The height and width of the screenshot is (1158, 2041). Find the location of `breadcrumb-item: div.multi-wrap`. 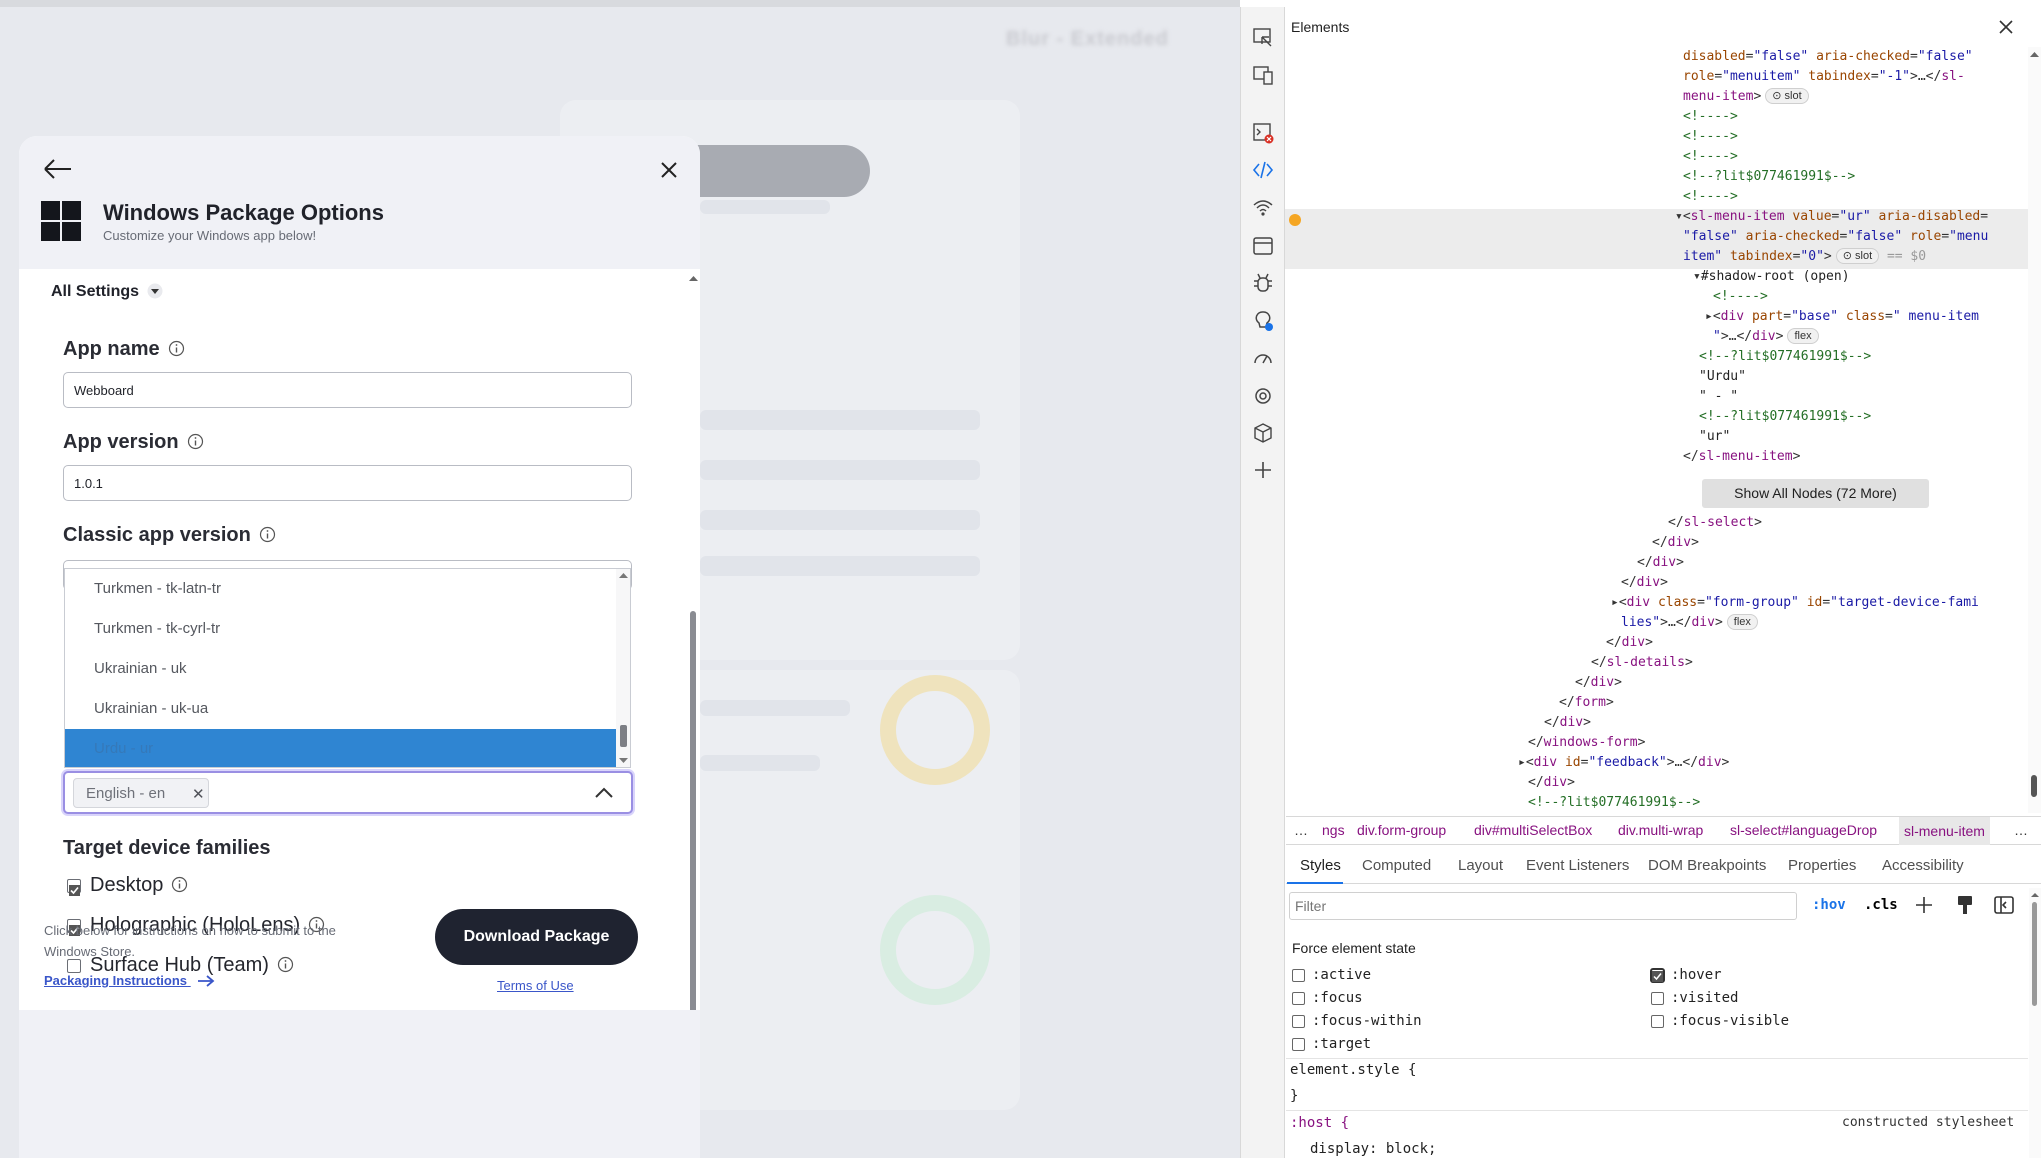

breadcrumb-item: div.multi-wrap is located at coordinates (1660, 830).